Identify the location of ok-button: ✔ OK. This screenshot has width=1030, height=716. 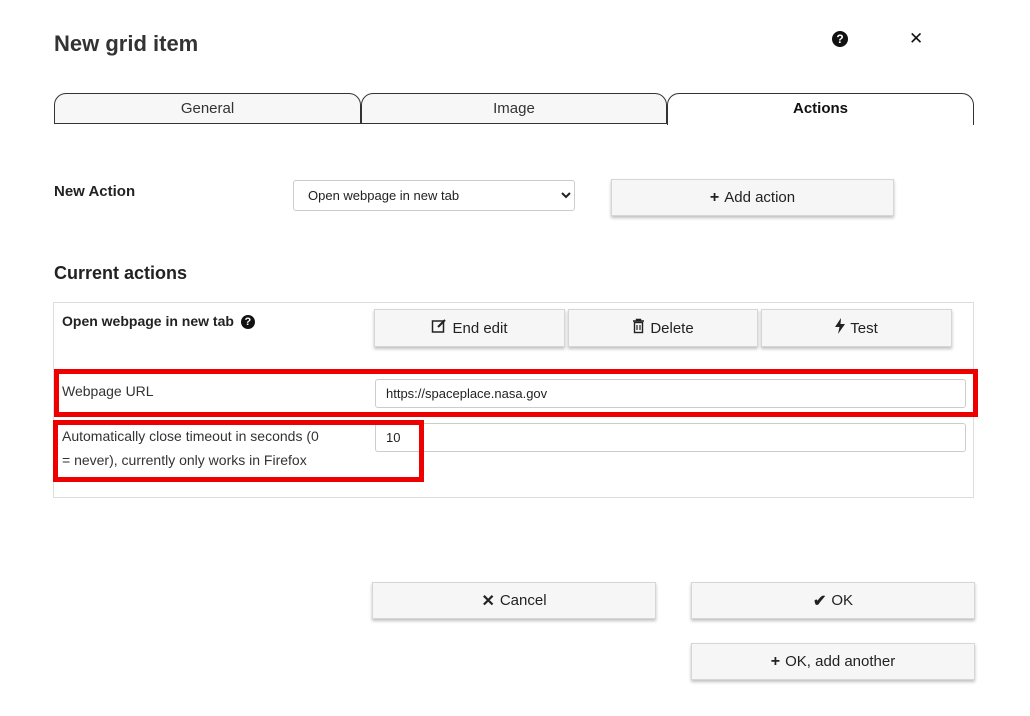
(833, 600).